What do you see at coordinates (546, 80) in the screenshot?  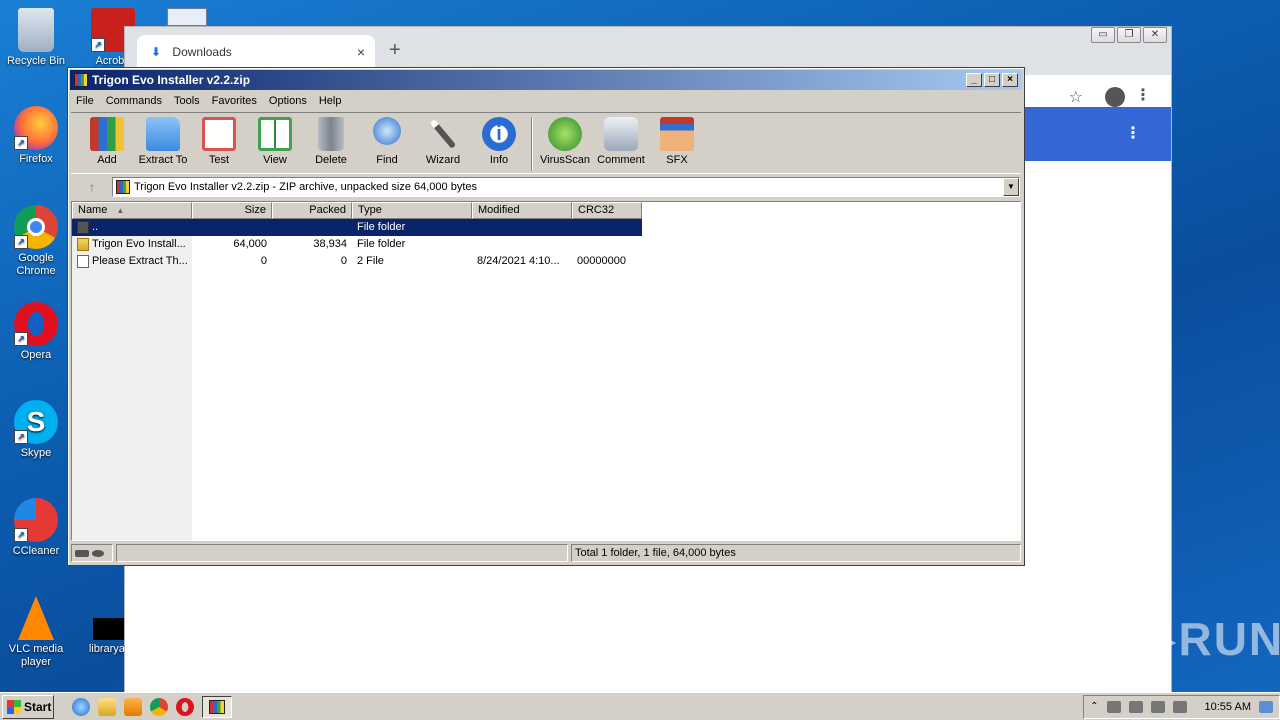 I see `winrar-titlebar: Trigon Evo Installer v2.2.zip _ □ ×` at bounding box center [546, 80].